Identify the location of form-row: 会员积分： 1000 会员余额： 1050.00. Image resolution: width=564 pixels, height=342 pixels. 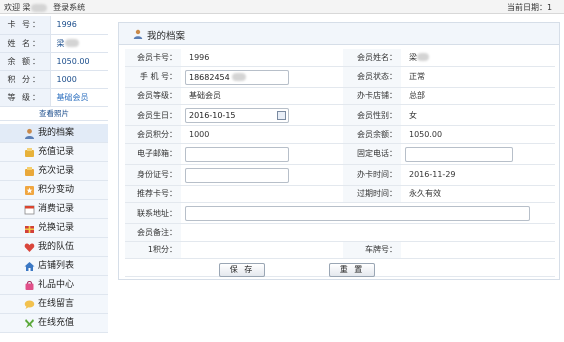
(340, 135).